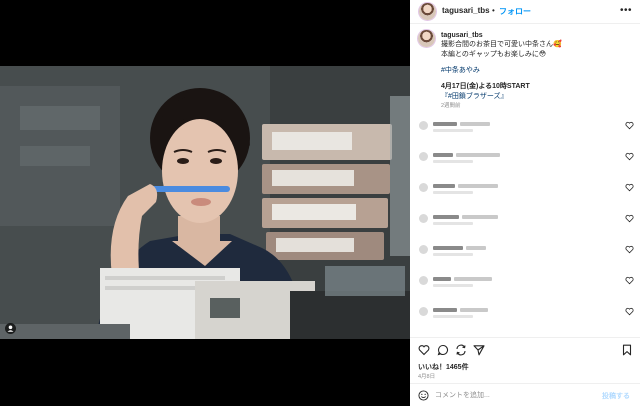 Image resolution: width=640 pixels, height=406 pixels. Describe the element at coordinates (10, 328) in the screenshot. I see `tagged-user-icon` at that location.